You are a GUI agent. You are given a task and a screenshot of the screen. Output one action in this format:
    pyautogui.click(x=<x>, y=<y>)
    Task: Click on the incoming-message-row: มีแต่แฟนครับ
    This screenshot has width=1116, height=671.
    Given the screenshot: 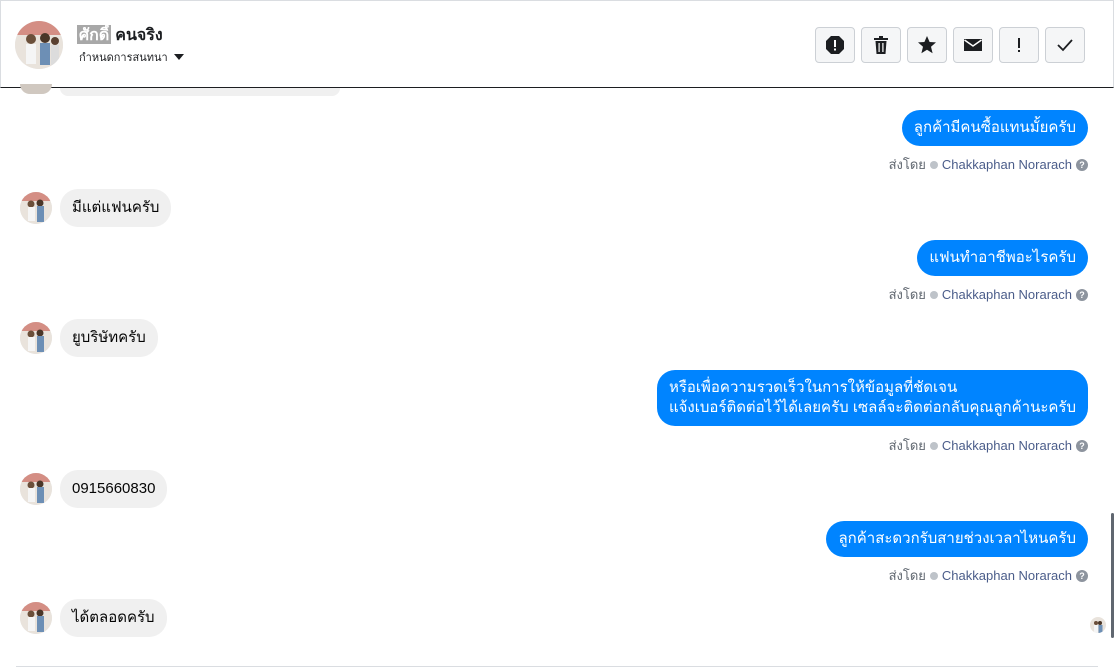 What is the action you would take?
    pyautogui.click(x=96, y=208)
    